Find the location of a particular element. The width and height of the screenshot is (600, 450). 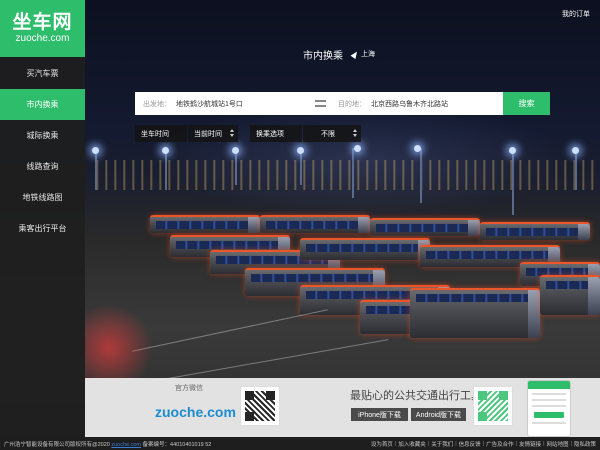

footer-link-sitemap: 网站地图 is located at coordinates (558, 444).